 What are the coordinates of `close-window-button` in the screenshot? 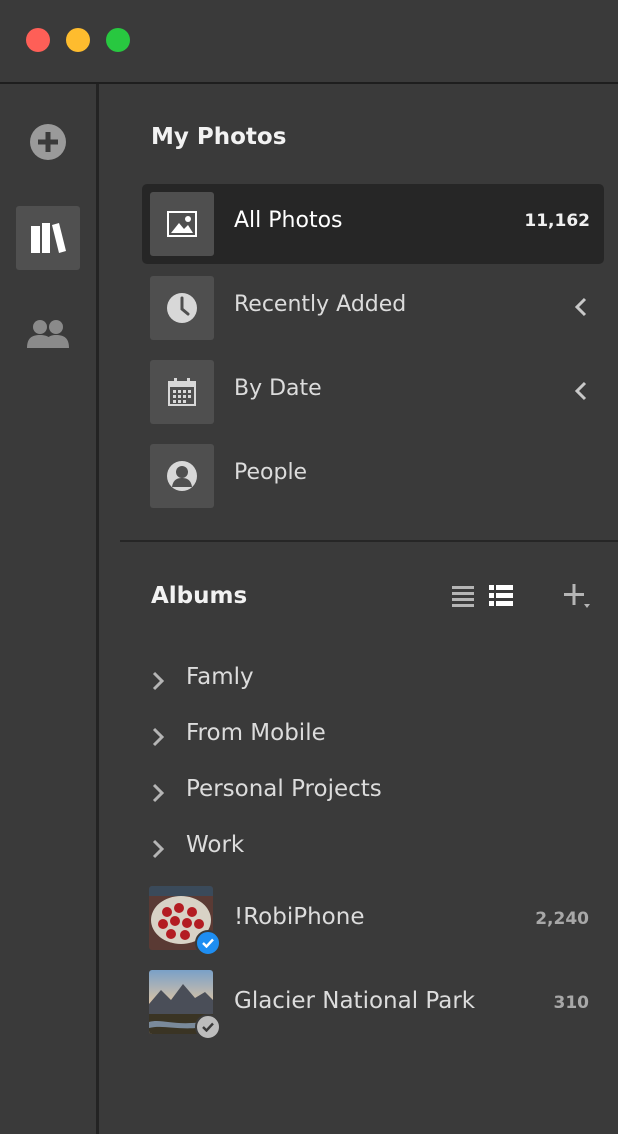 It's located at (38, 40).